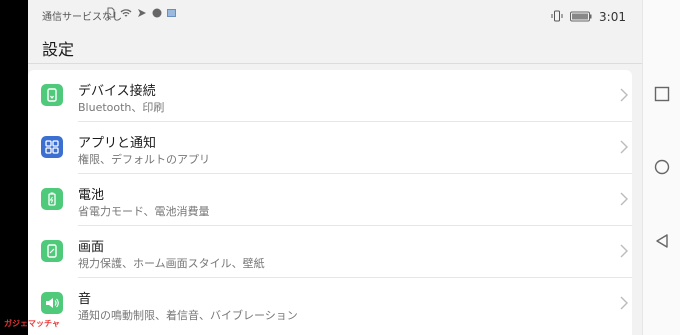 This screenshot has width=680, height=335. Describe the element at coordinates (52, 95) in the screenshot. I see `device-connection-icon` at that location.